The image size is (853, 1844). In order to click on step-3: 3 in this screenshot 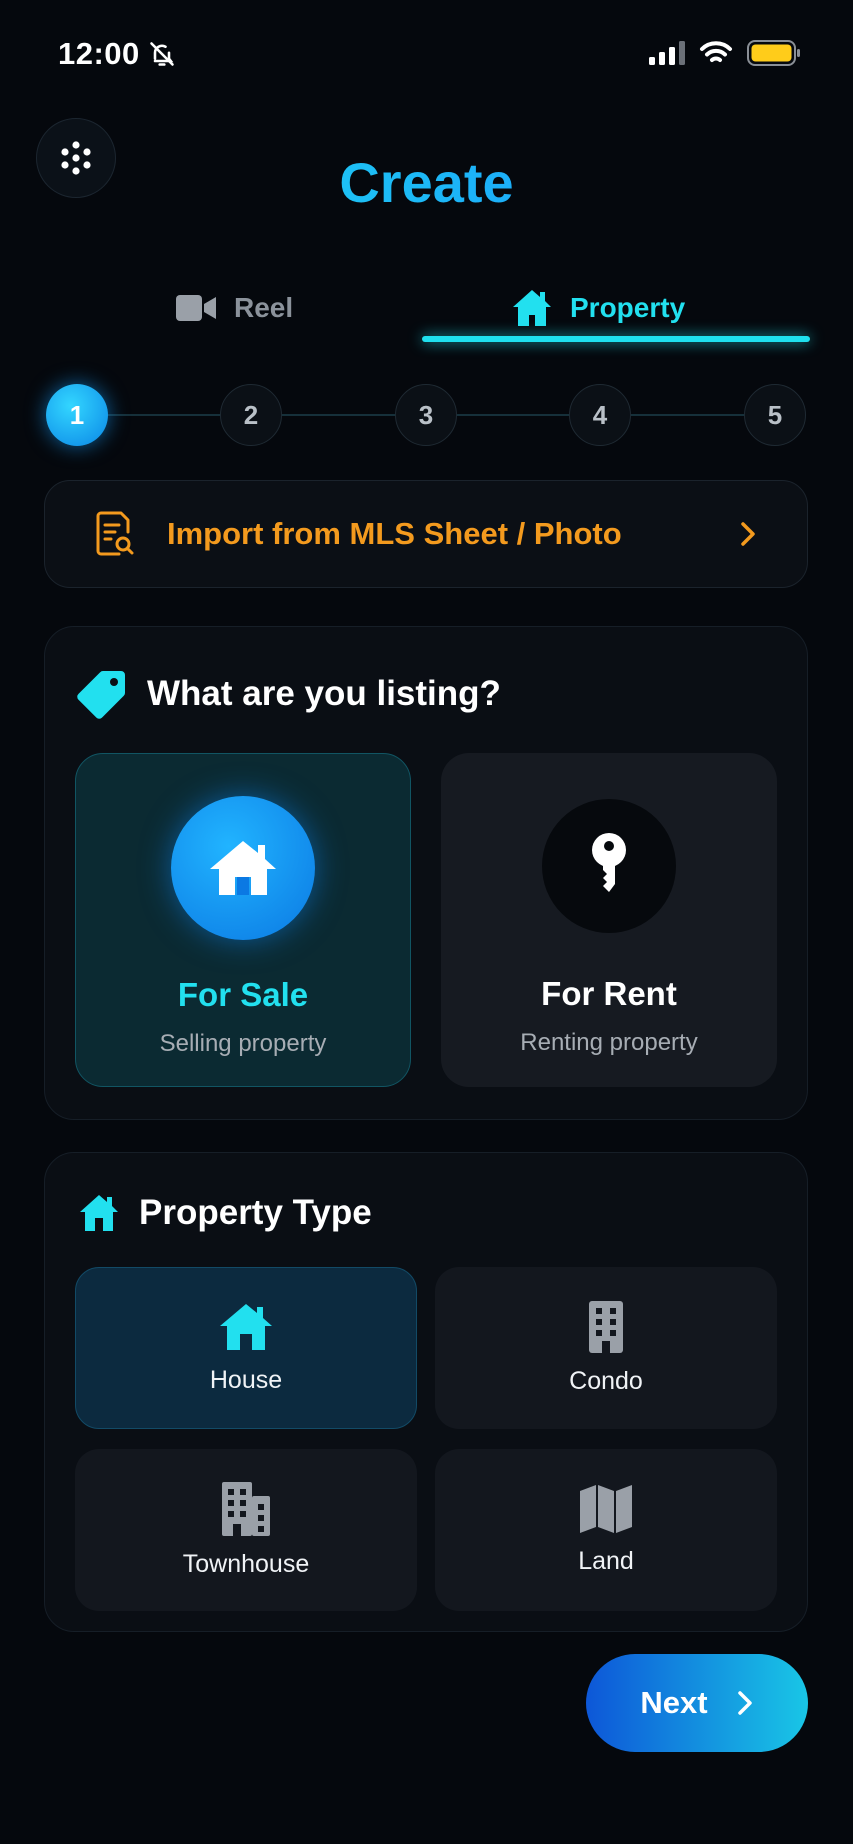, I will do `click(426, 415)`.